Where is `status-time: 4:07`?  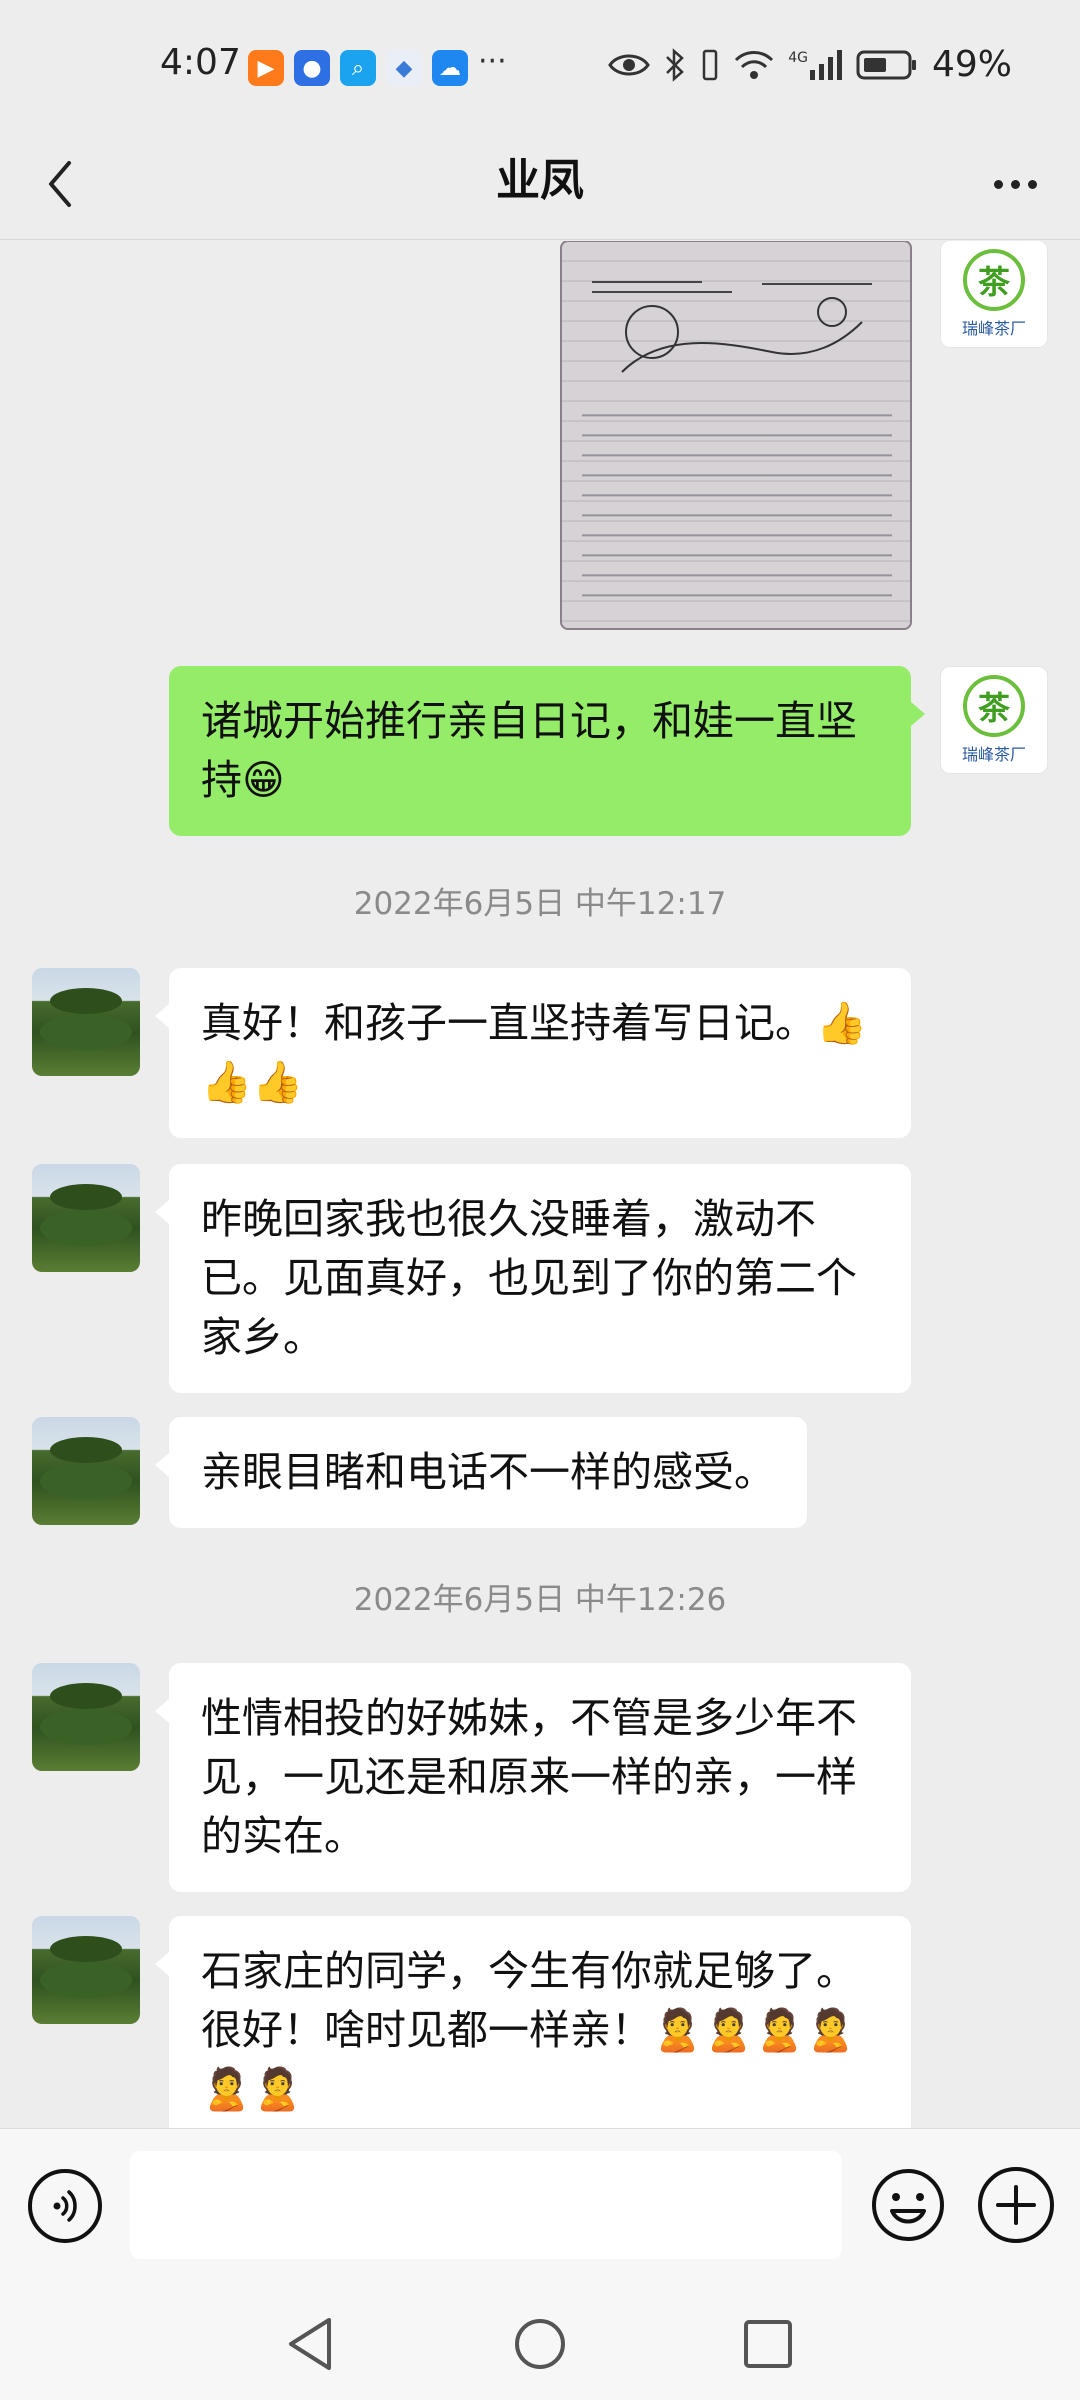
status-time: 4:07 is located at coordinates (200, 62).